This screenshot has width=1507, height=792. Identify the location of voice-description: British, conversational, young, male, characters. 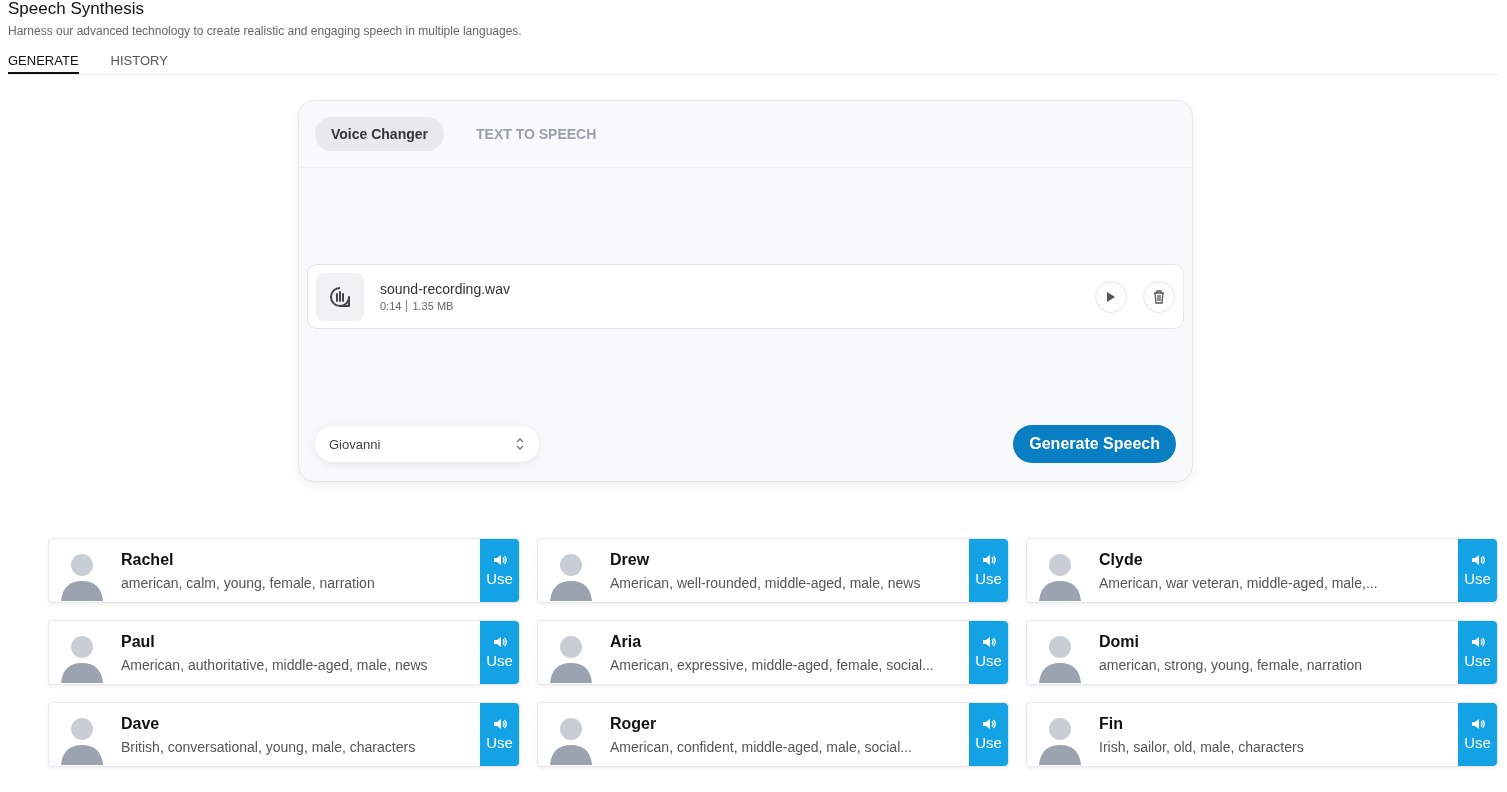
(269, 746).